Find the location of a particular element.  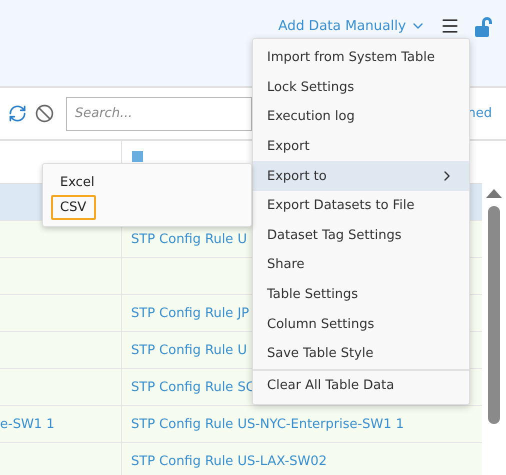

submenu-item: Excel is located at coordinates (77, 182).